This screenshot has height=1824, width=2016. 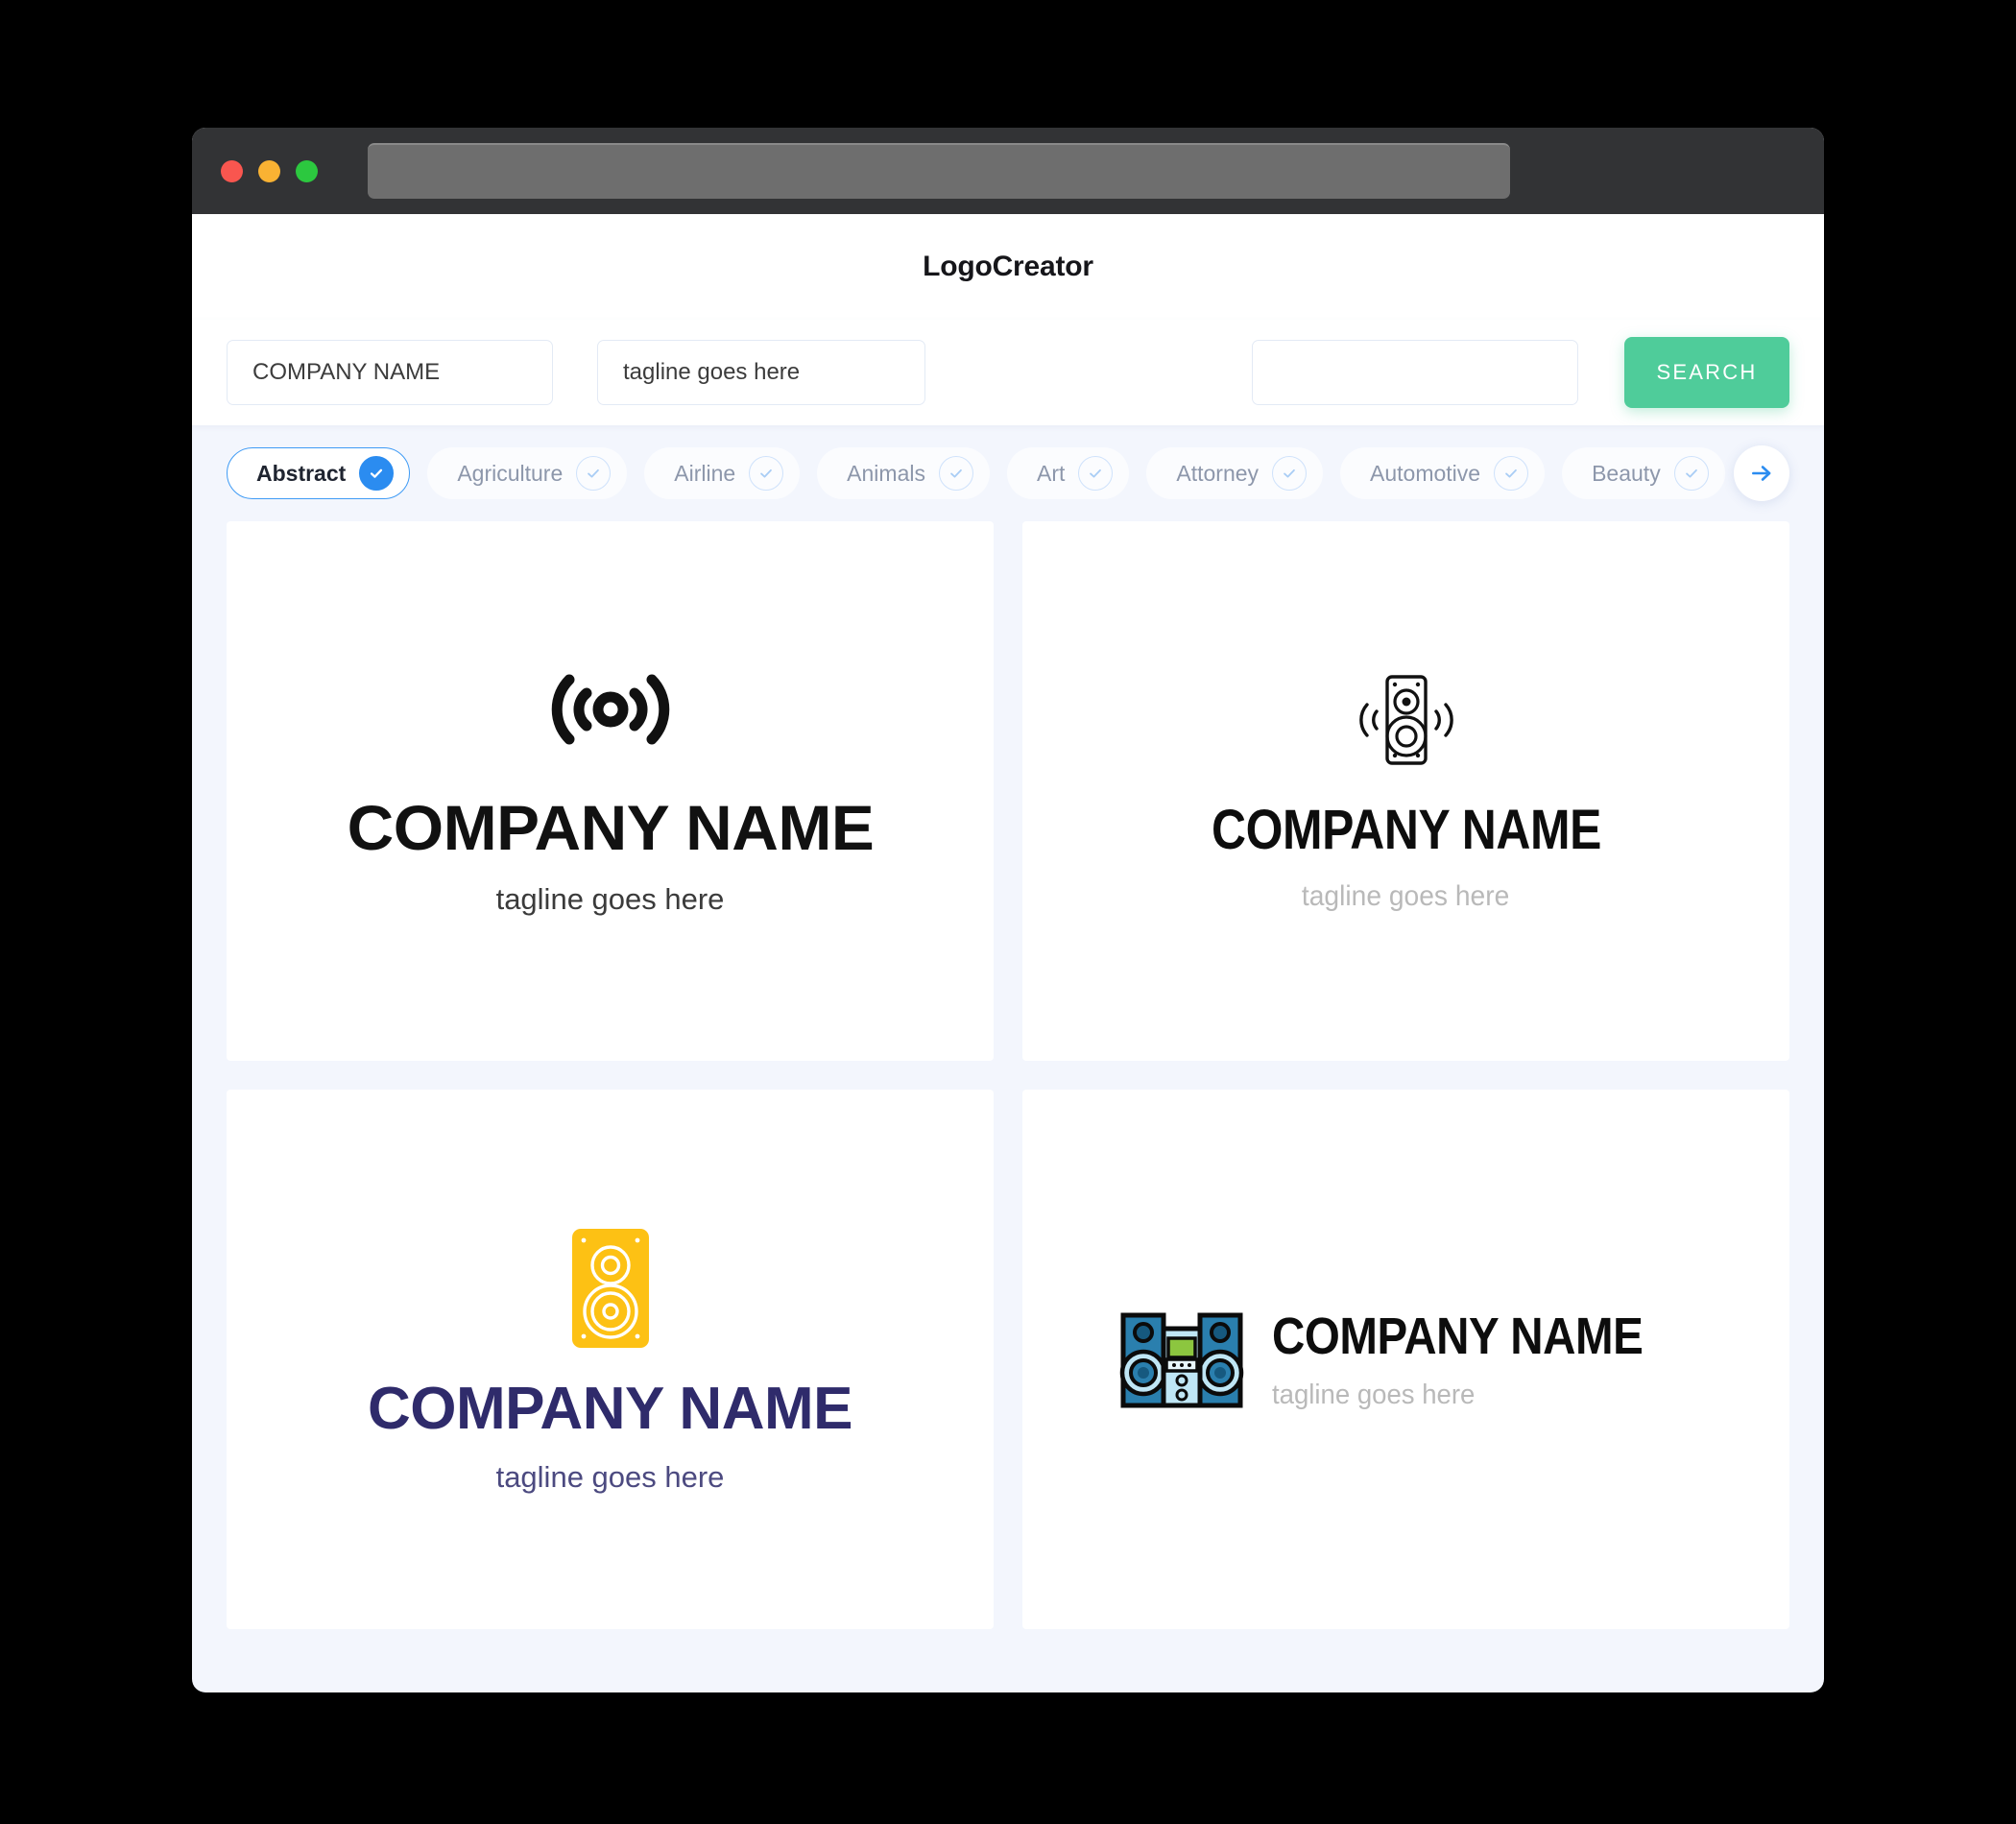 I want to click on page-title: LogoCreator, so click(x=1008, y=266).